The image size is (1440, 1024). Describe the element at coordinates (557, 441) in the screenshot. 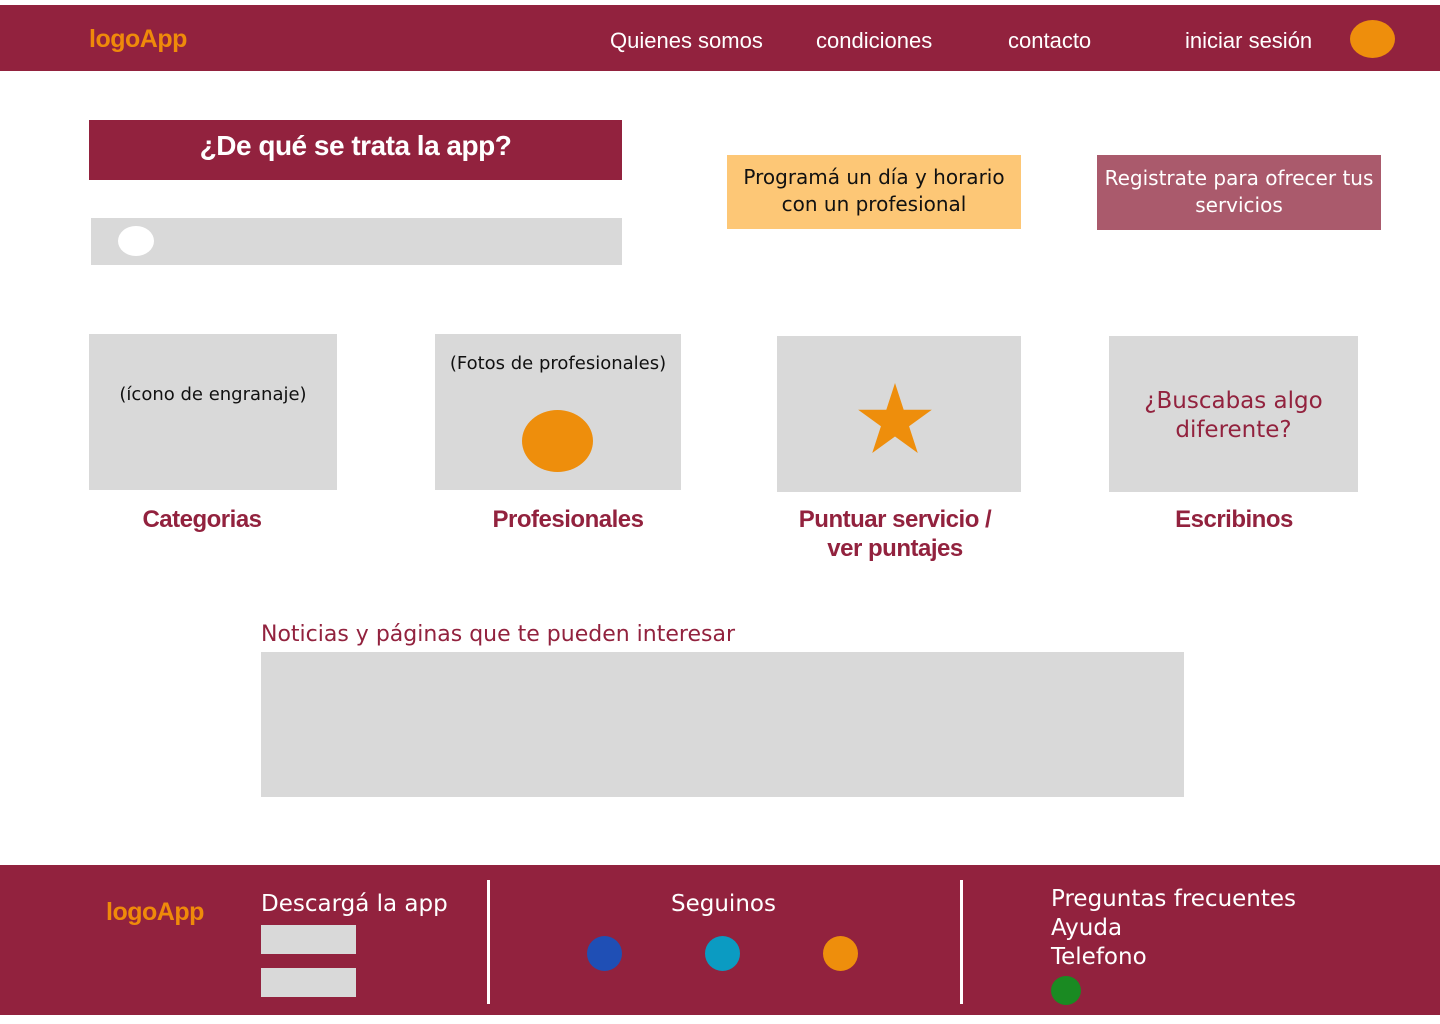

I see `professional-photo-icon` at that location.